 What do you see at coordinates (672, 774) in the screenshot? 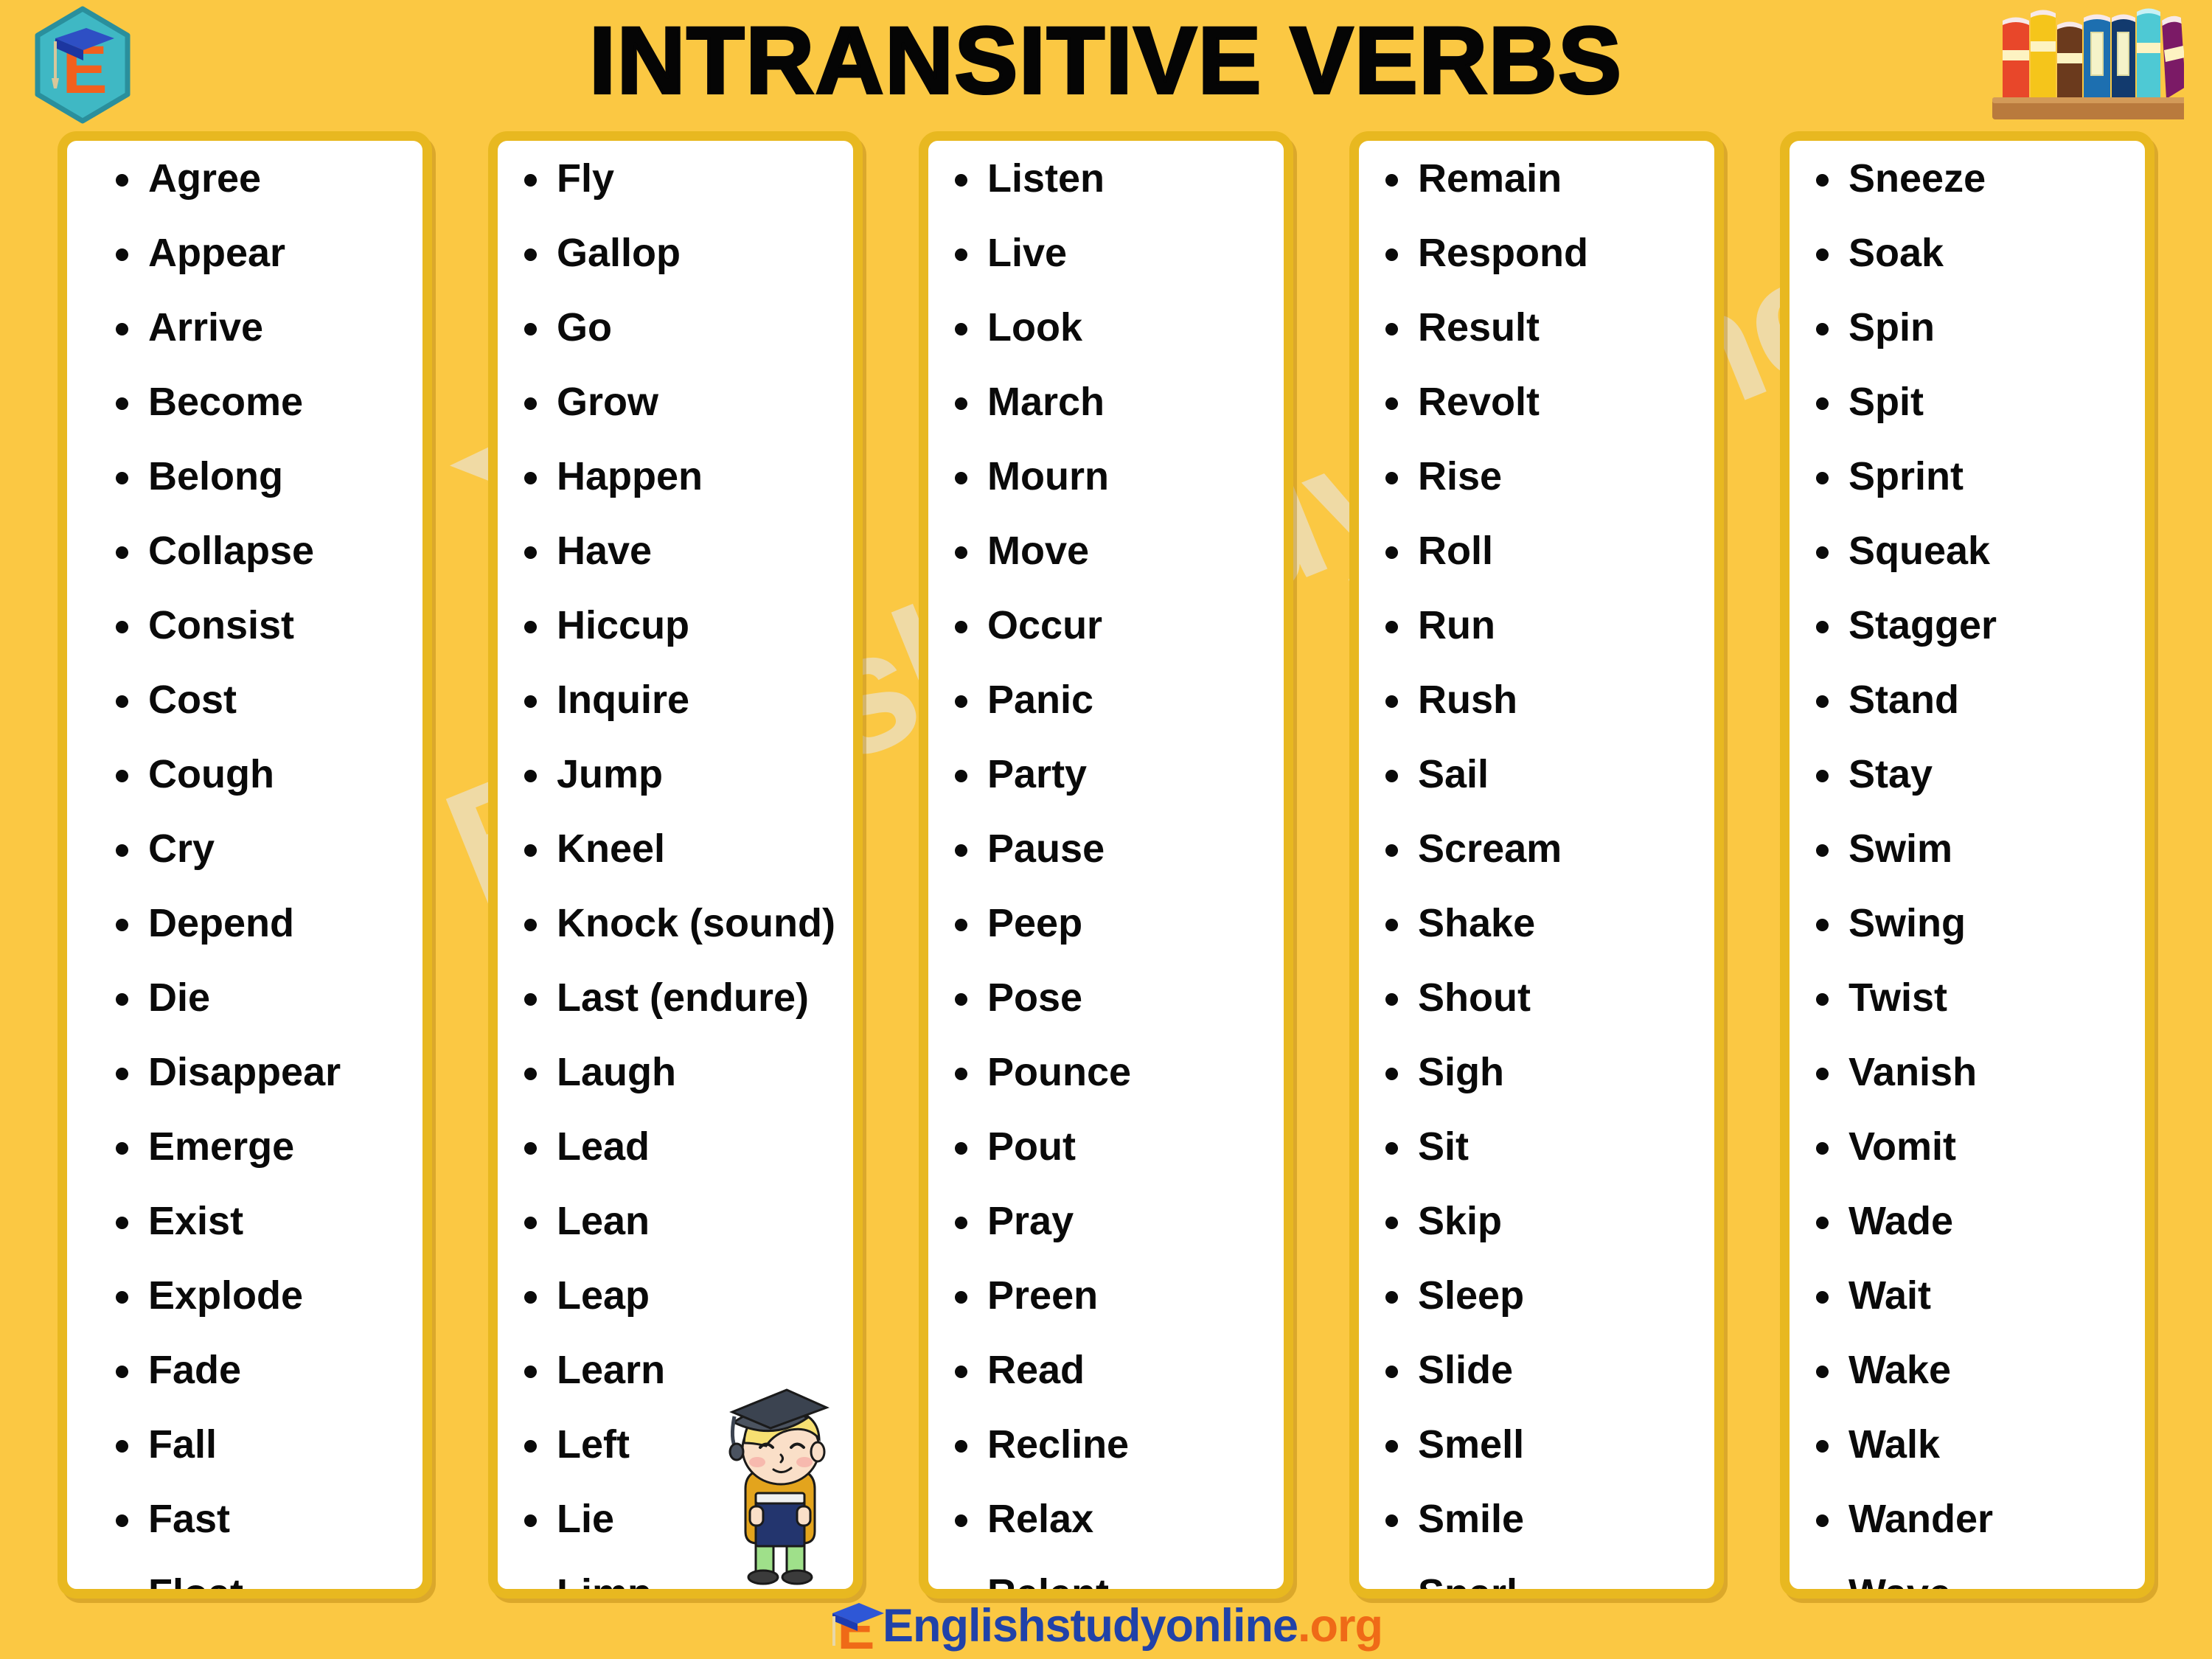
I see `list-item: Jump` at bounding box center [672, 774].